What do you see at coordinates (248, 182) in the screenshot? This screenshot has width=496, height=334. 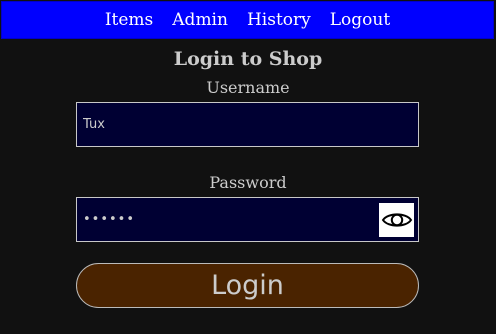 I see `password-label: Password` at bounding box center [248, 182].